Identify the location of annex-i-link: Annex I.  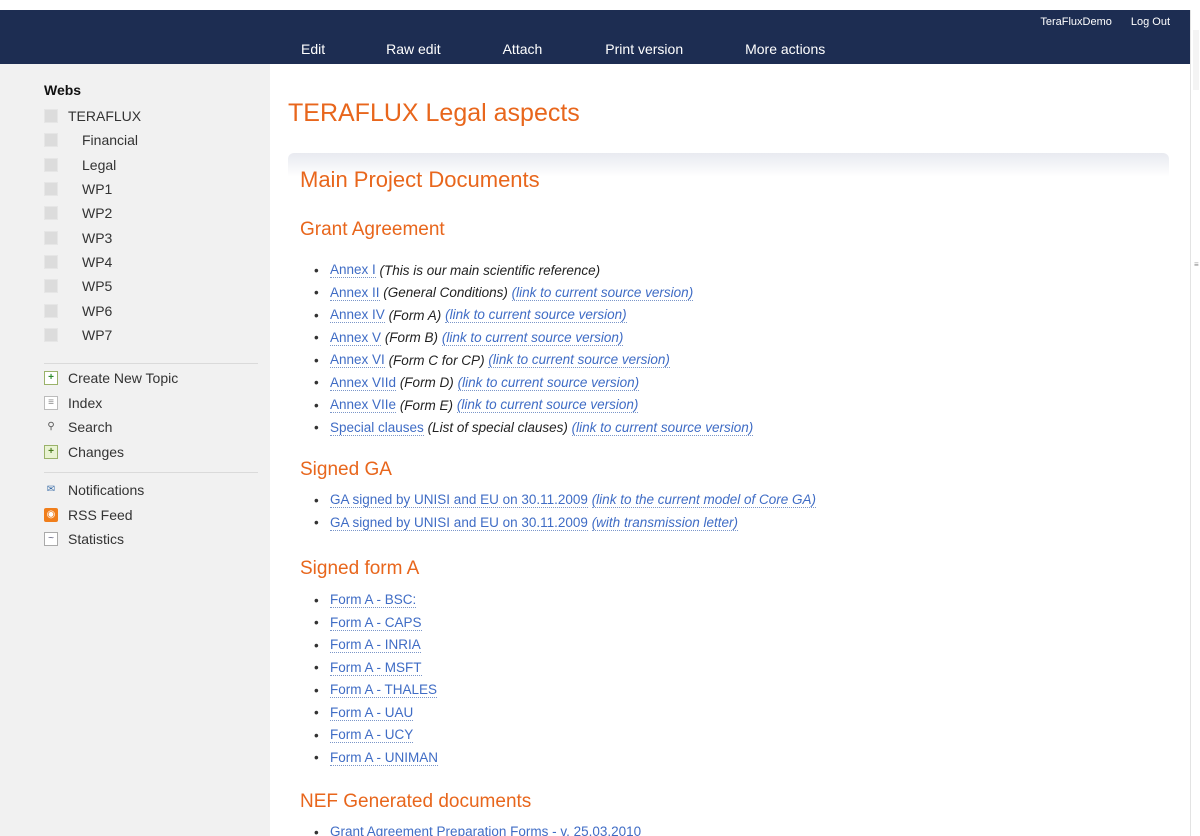
(353, 270).